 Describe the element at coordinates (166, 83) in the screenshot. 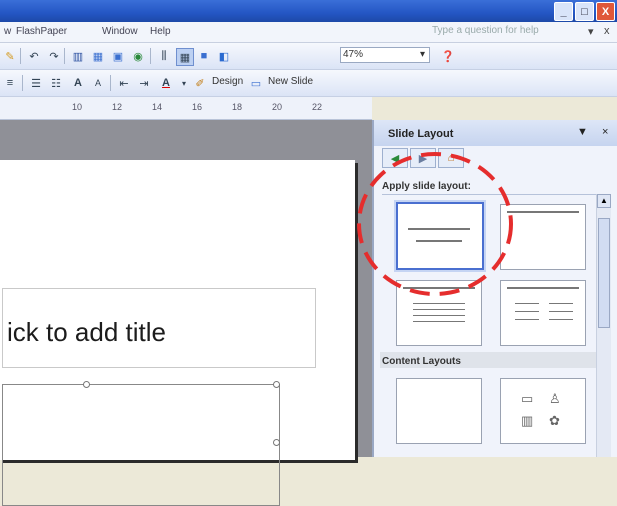

I see `font-color-icon: A` at that location.